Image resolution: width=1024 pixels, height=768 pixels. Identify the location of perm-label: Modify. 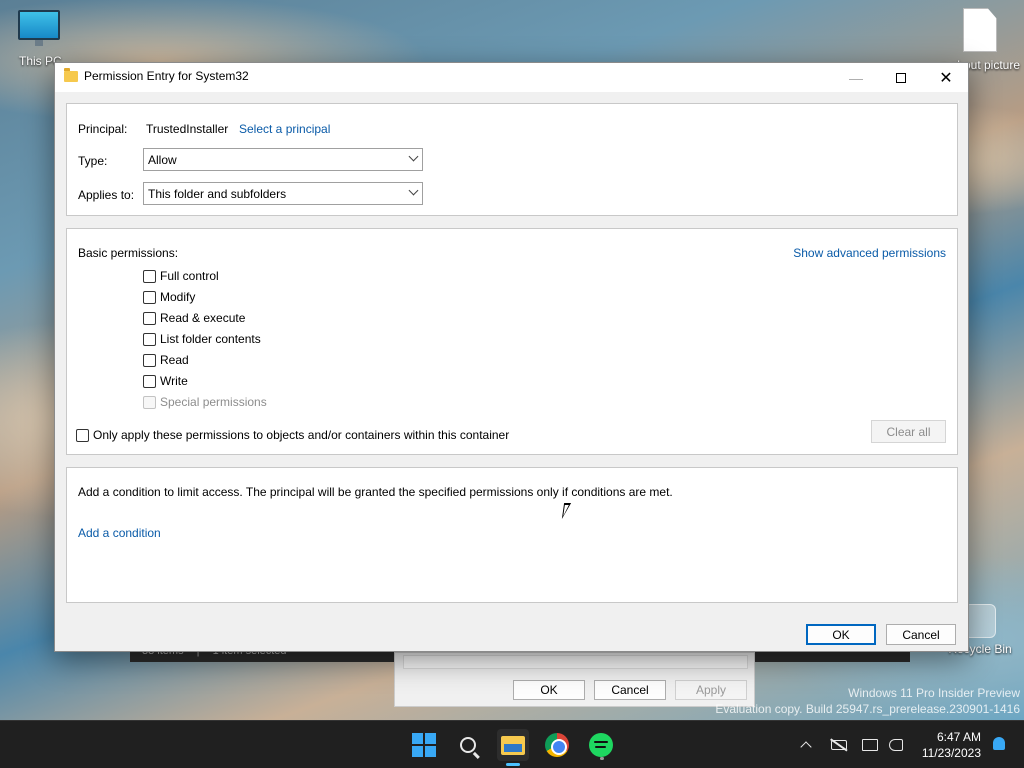
(178, 297).